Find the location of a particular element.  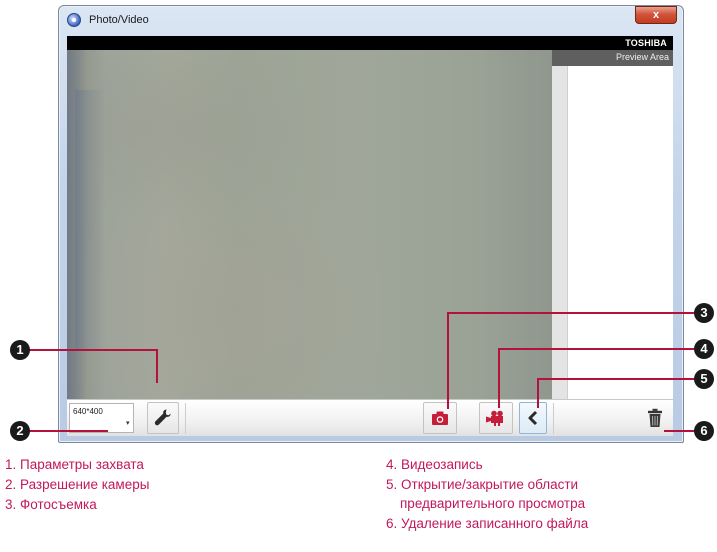

caption-camera-resolution: 2. Разрешение камеры is located at coordinates (77, 484).